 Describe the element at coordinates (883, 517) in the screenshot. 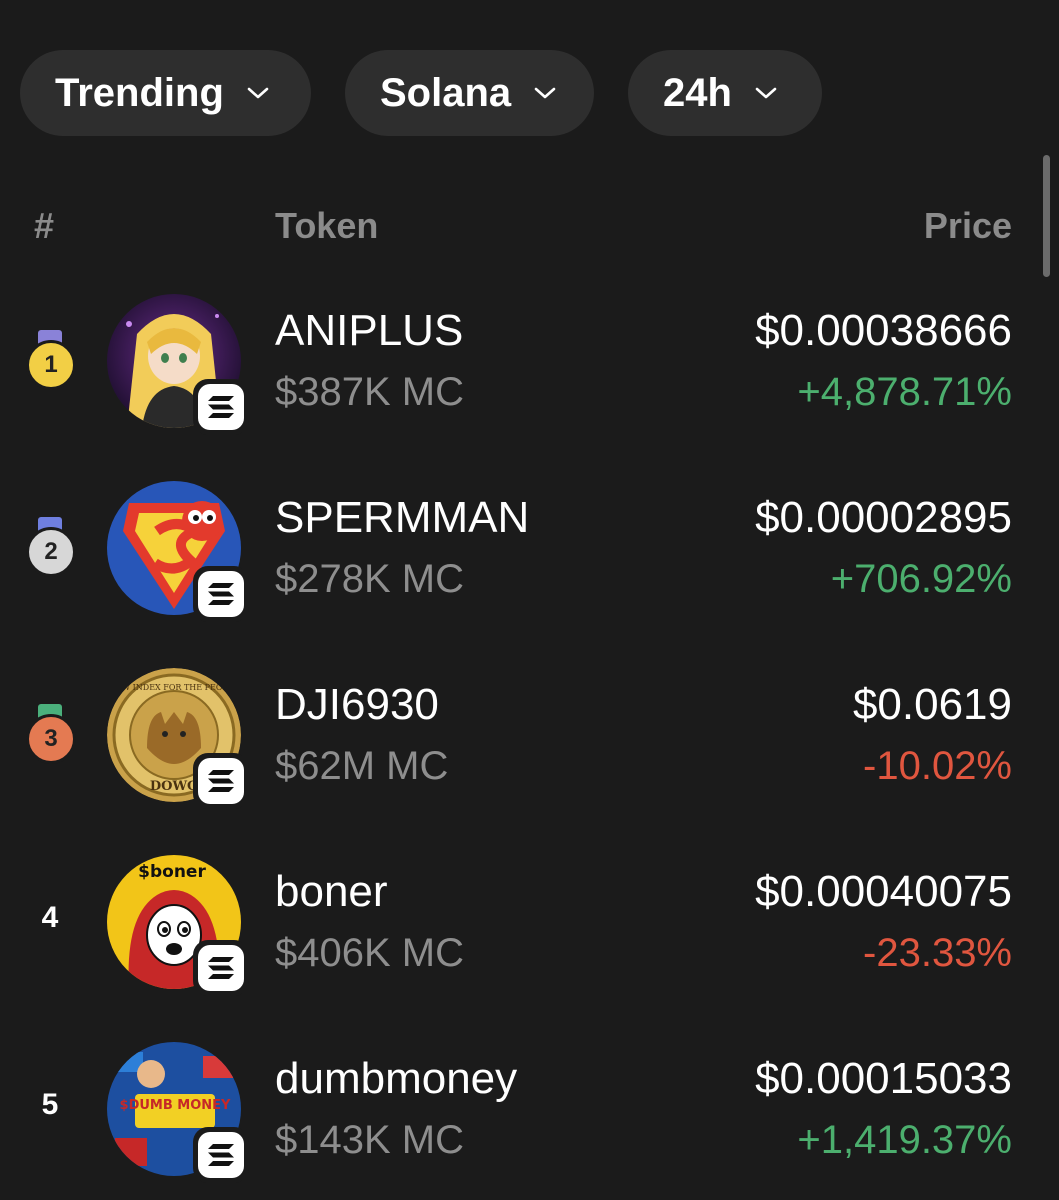

I see `token-price: $0.00002895` at that location.